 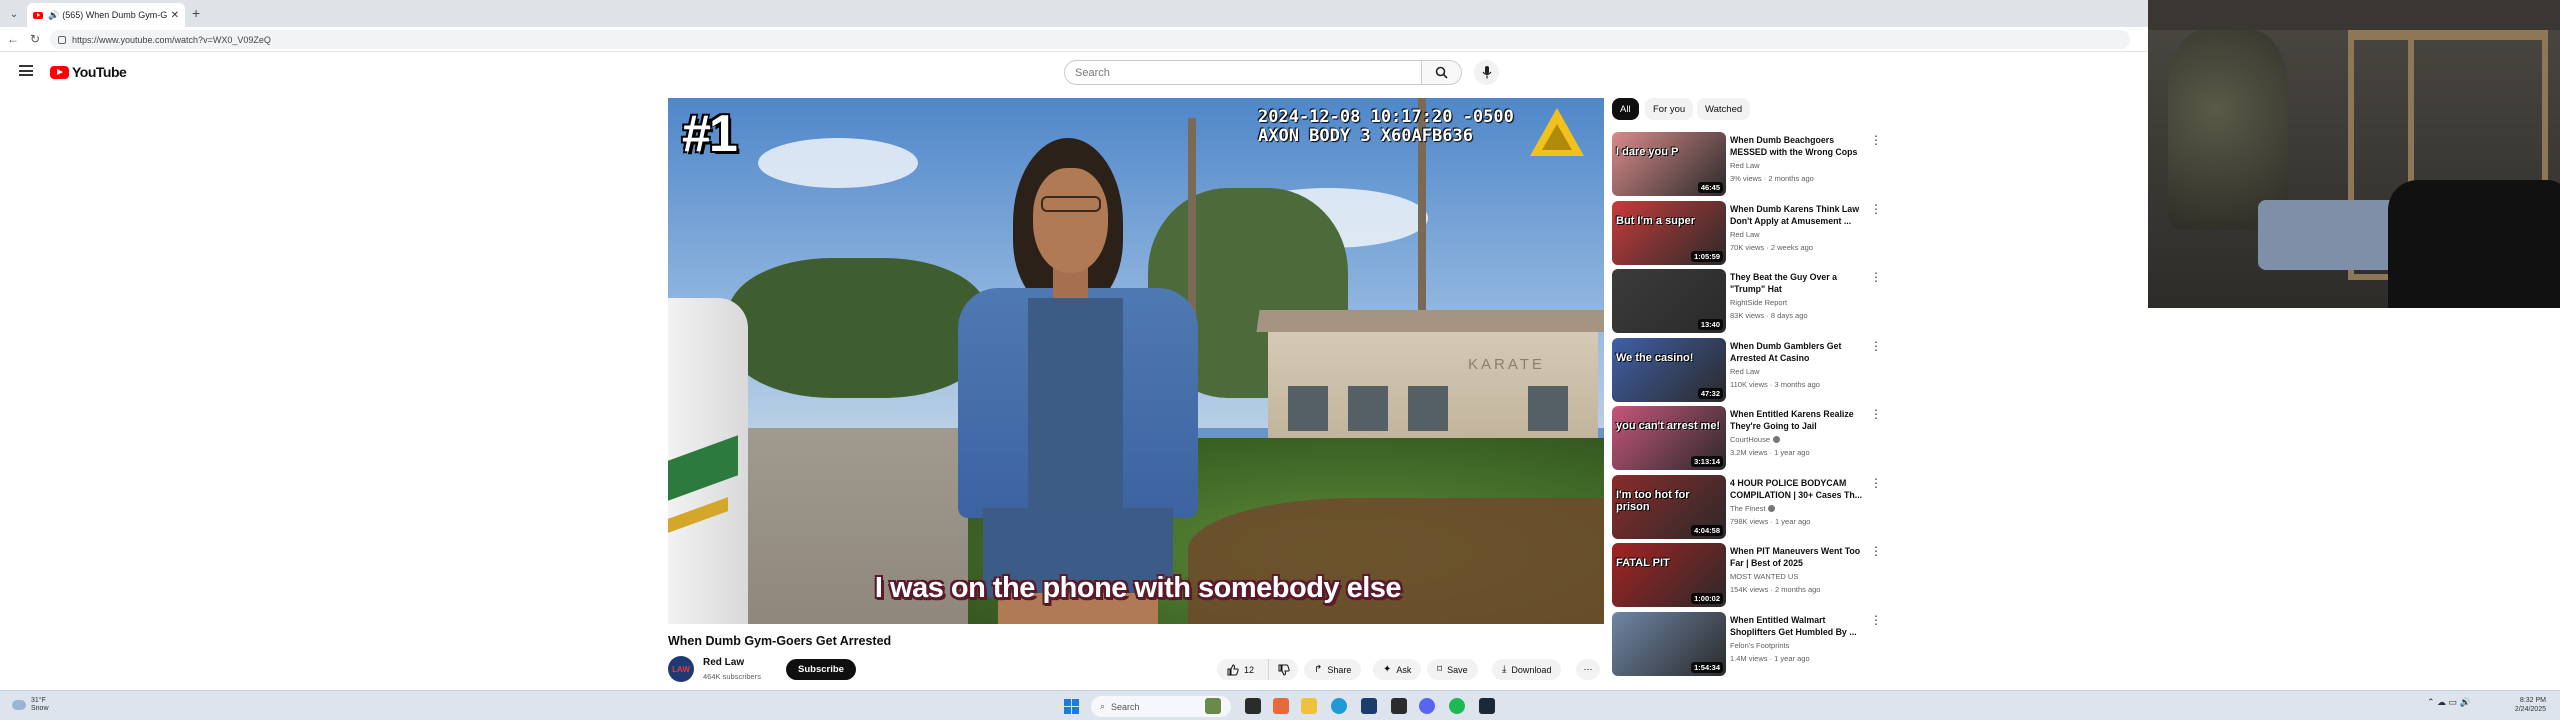 I want to click on close-tab-icon: ✕, so click(x=175, y=15).